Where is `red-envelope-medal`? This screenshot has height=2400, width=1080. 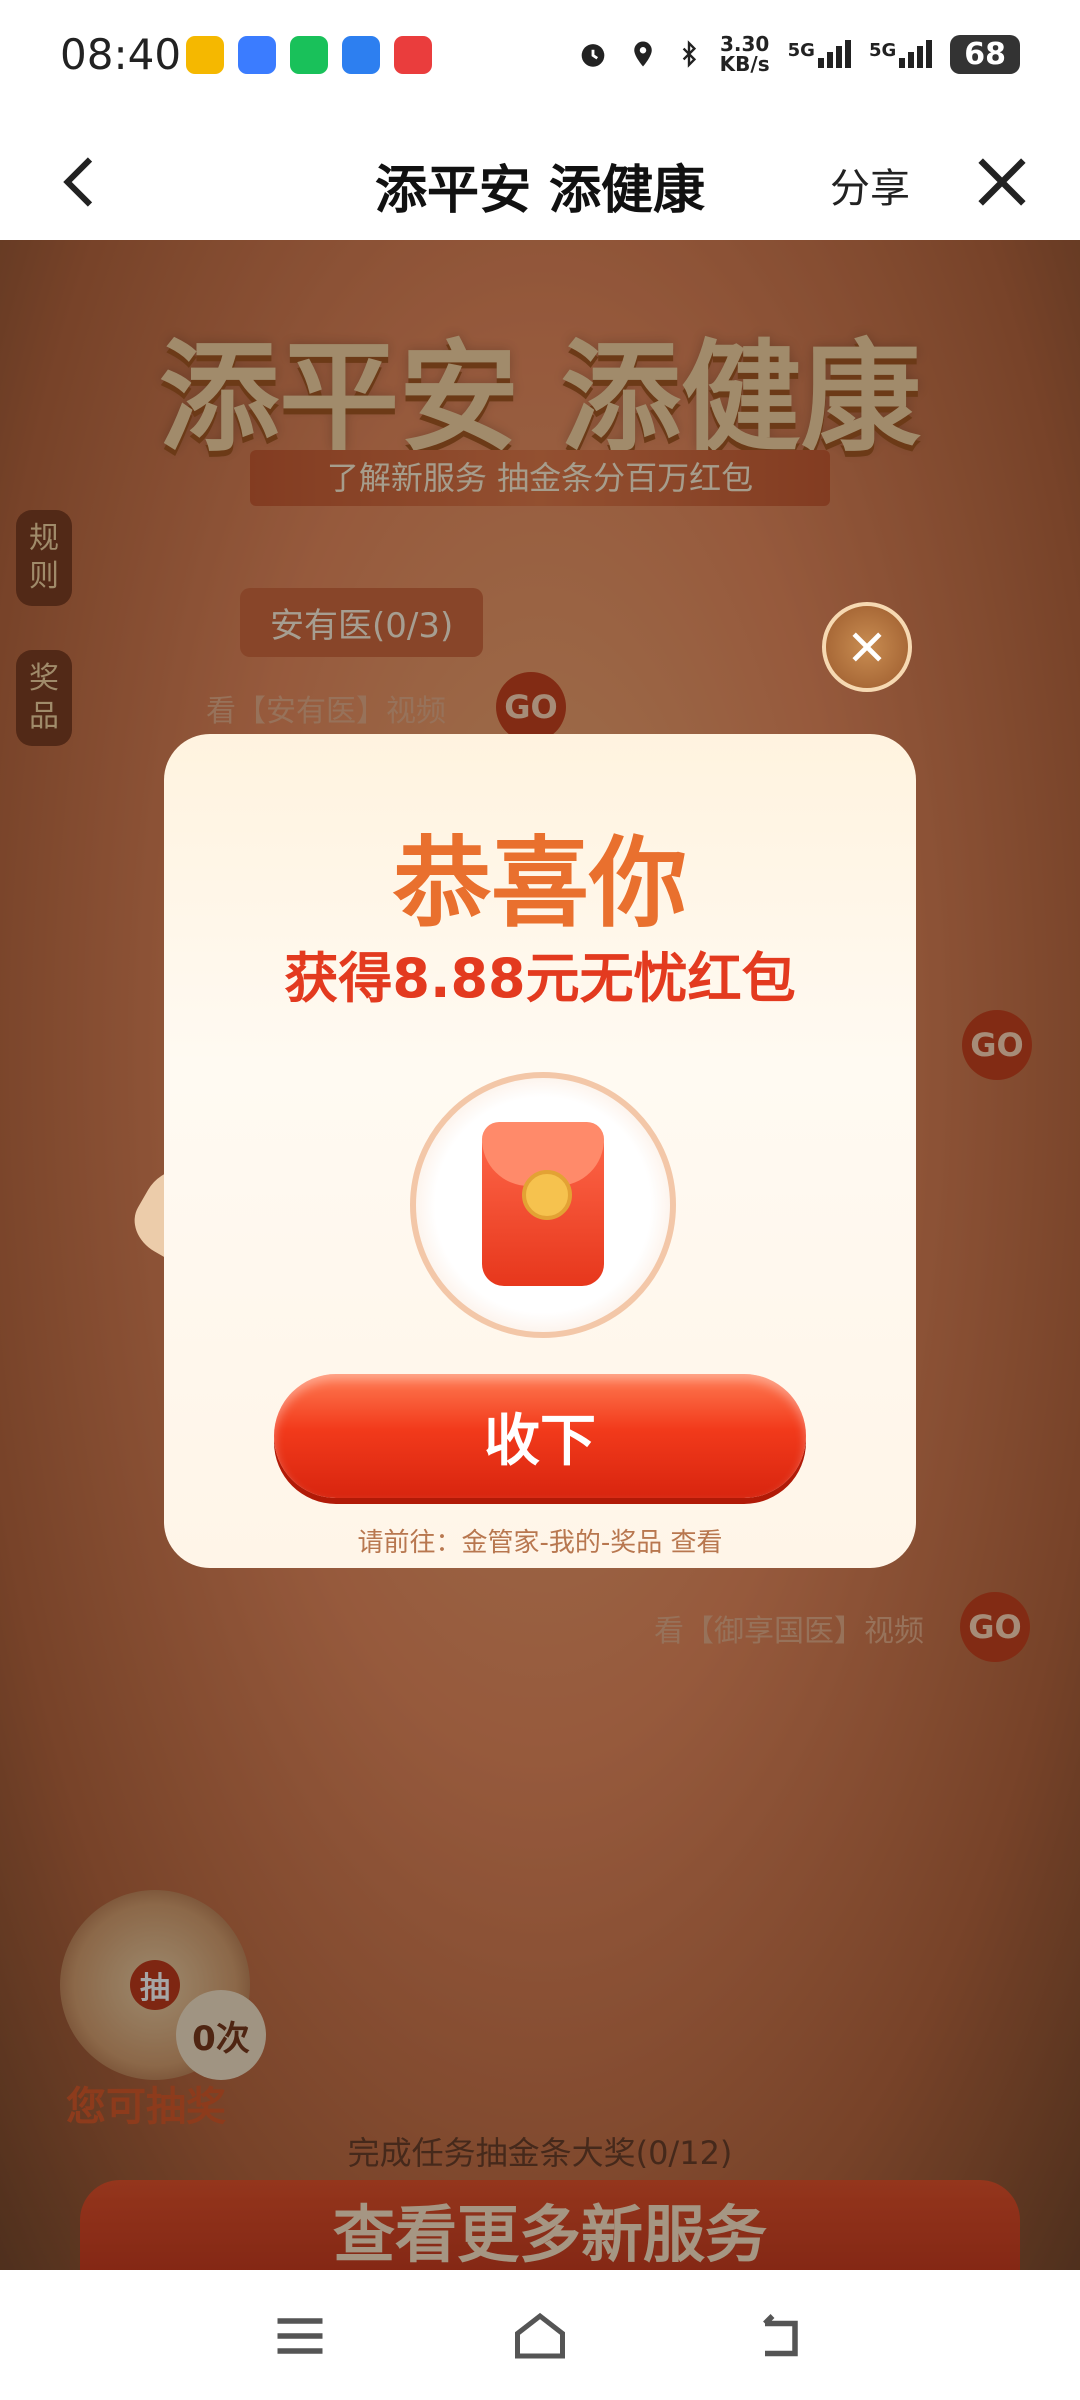
red-envelope-medal is located at coordinates (543, 1205).